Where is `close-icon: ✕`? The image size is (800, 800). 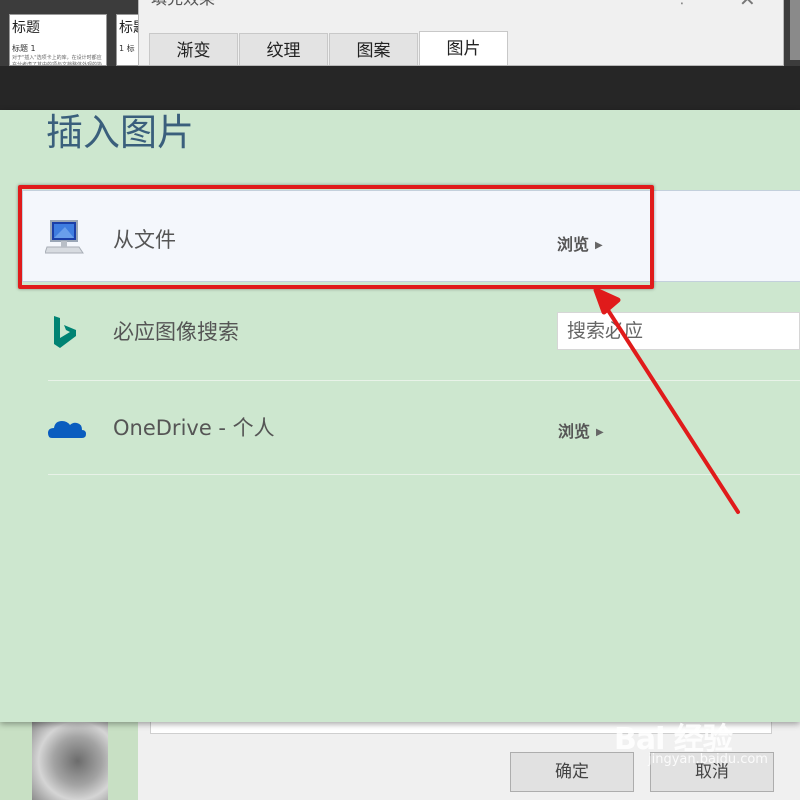
close-icon: ✕ is located at coordinates (747, 5).